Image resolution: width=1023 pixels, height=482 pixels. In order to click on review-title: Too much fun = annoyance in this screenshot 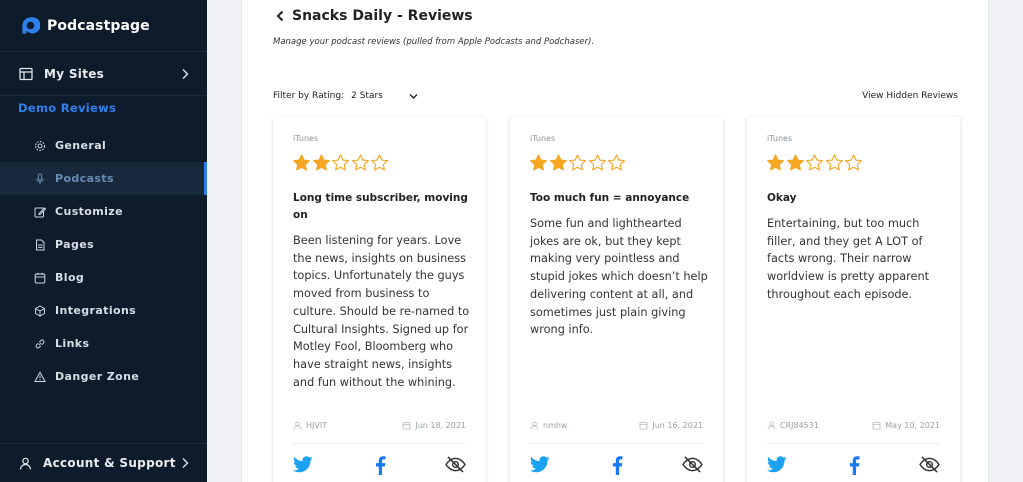, I will do `click(610, 198)`.